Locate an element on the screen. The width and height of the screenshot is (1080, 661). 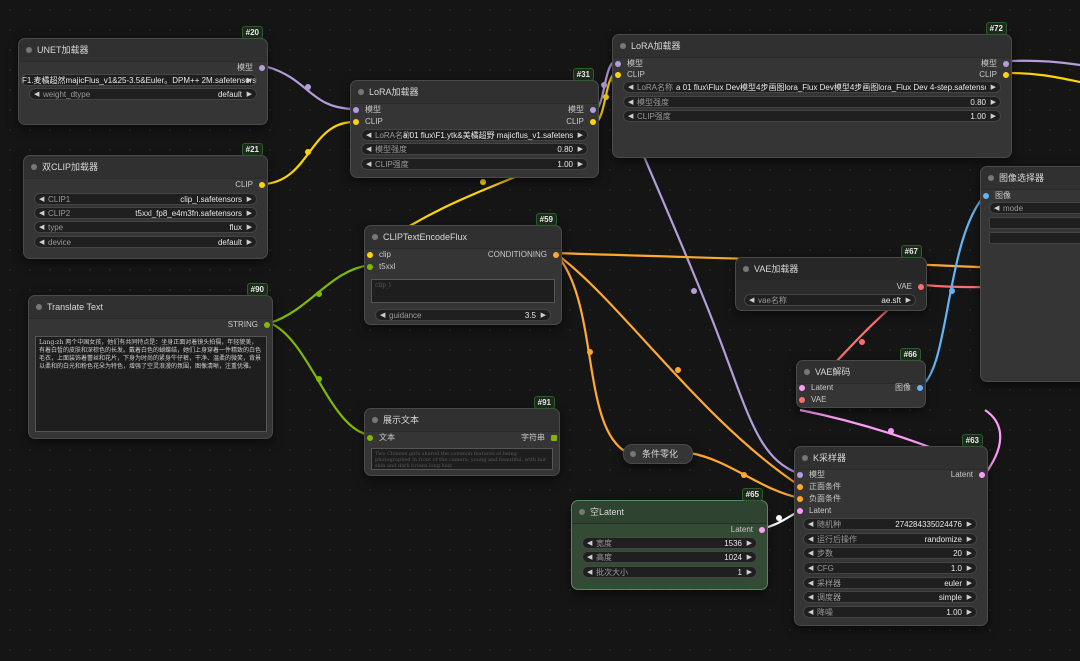
input-negative-slot: 负面条件 is located at coordinates (819, 499).